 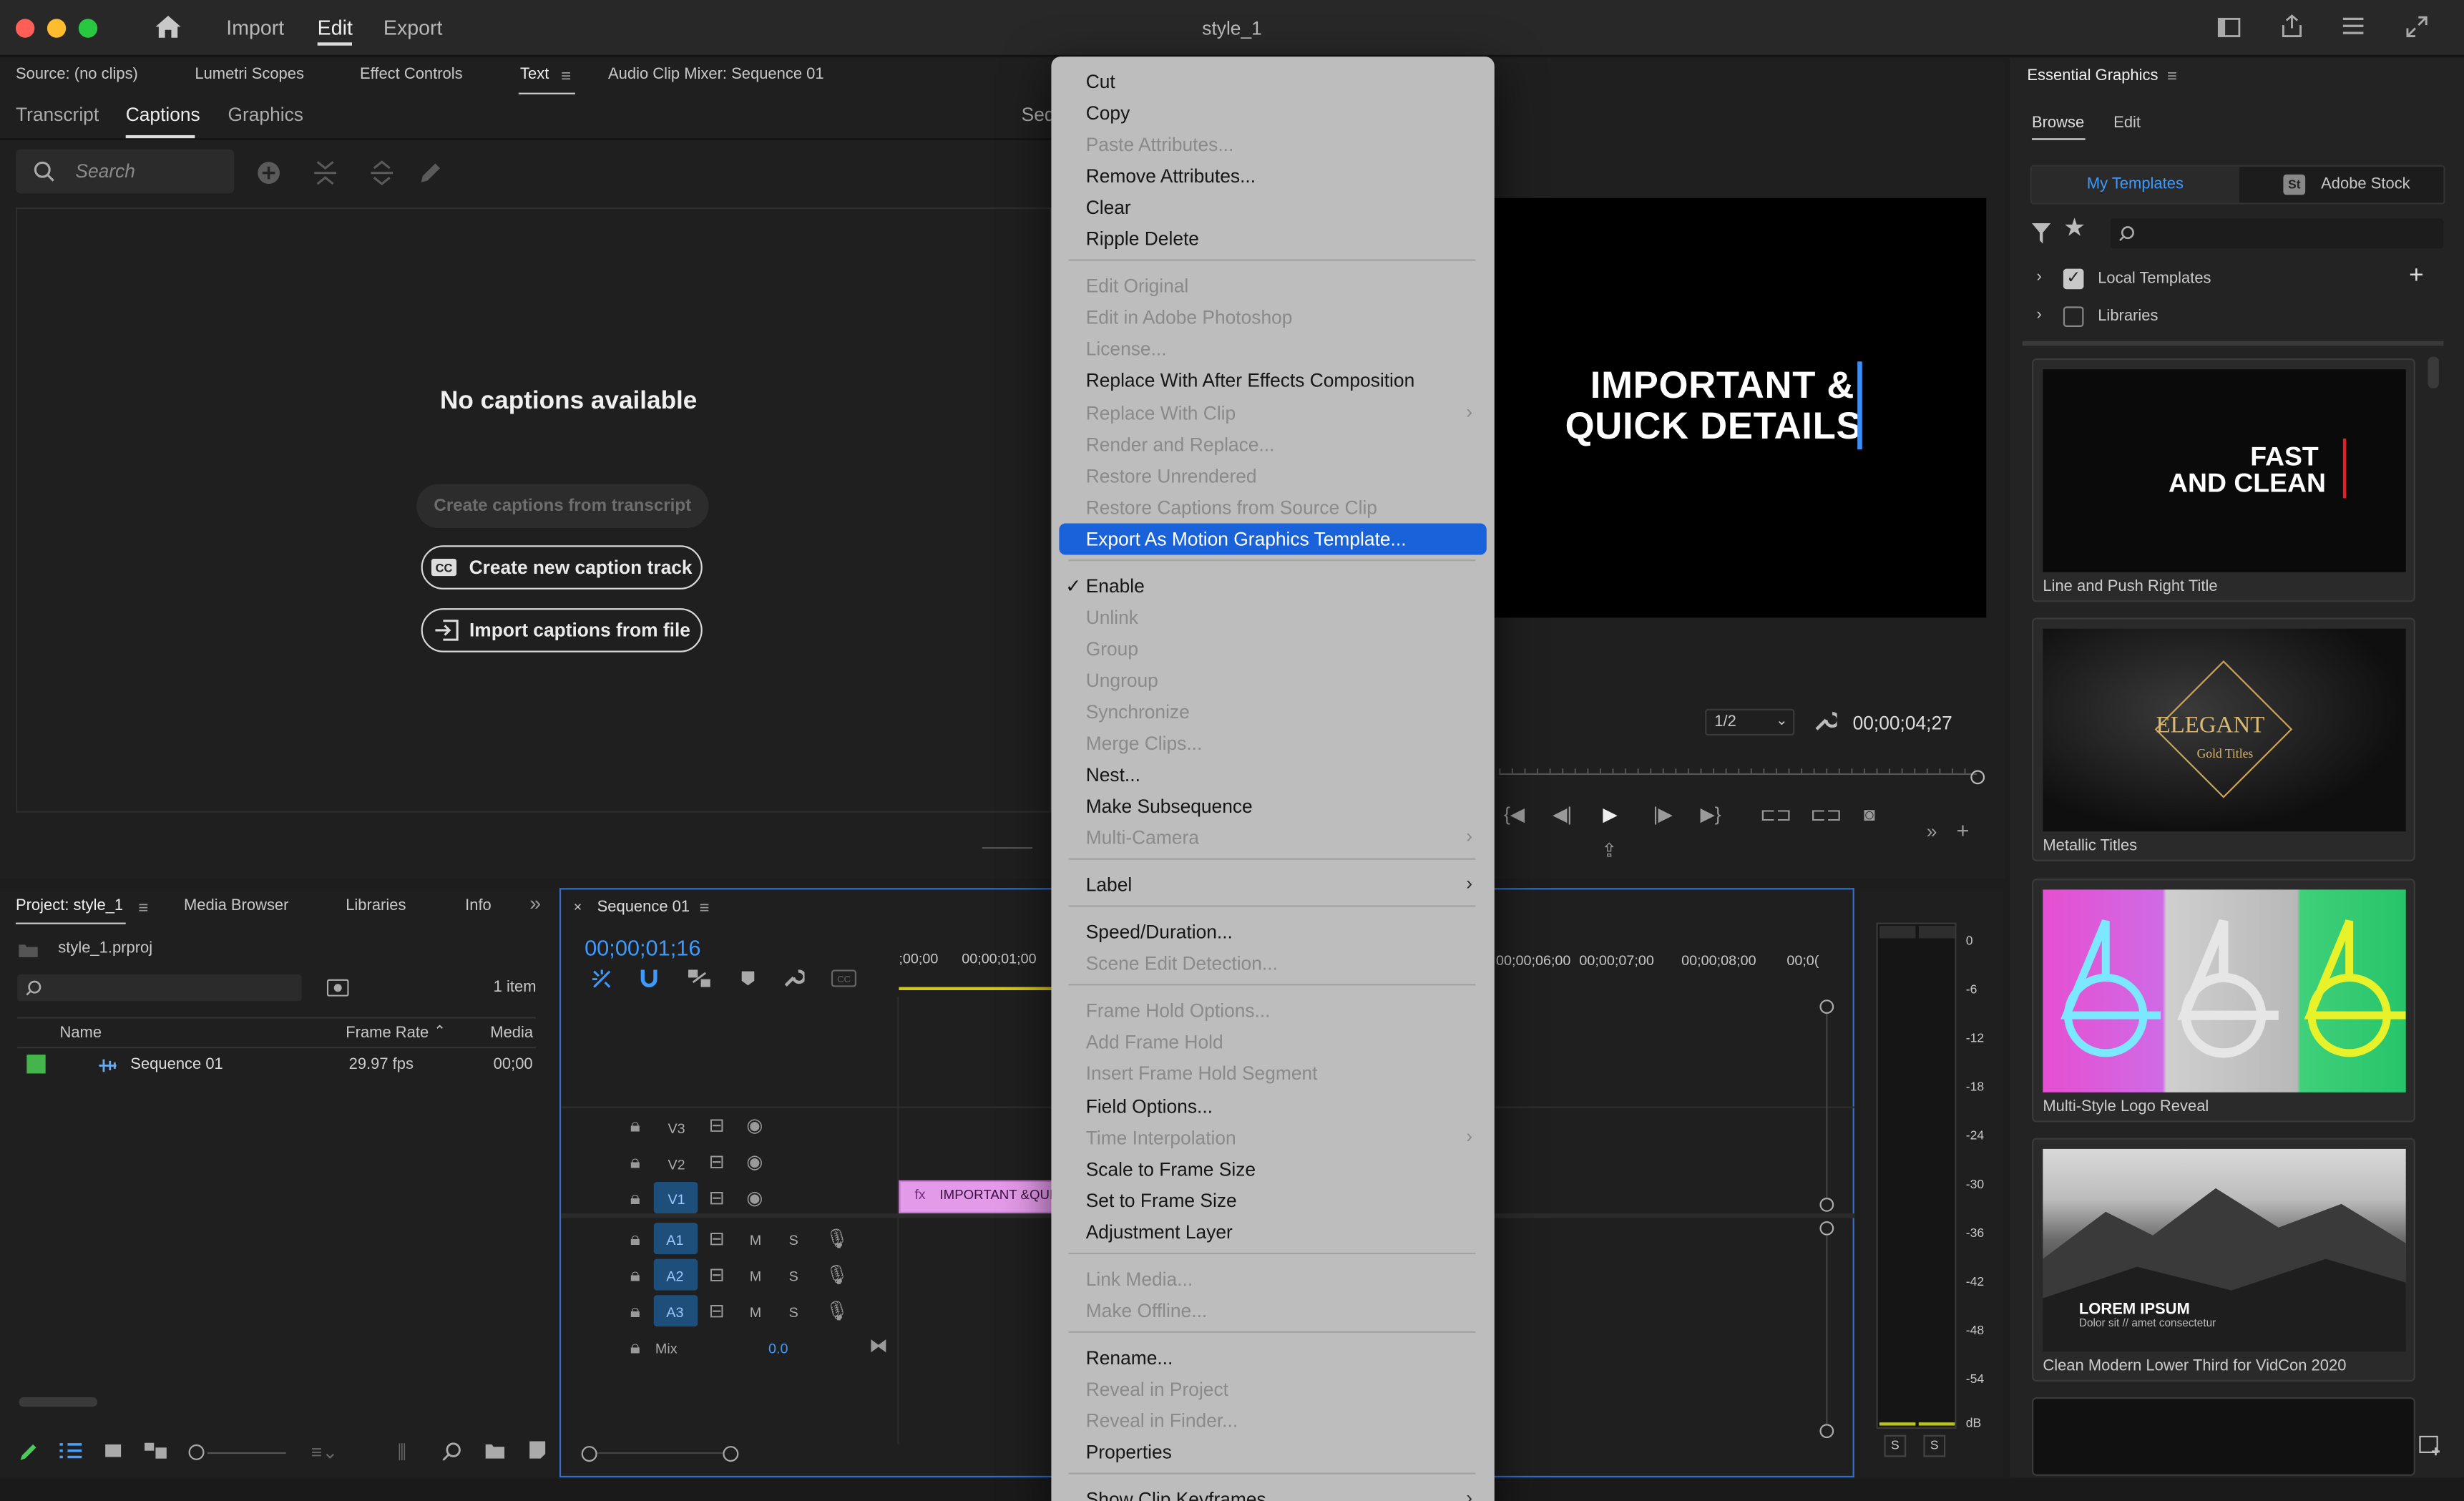 What do you see at coordinates (2353, 26) in the screenshot?
I see `workspaces-menu-icon` at bounding box center [2353, 26].